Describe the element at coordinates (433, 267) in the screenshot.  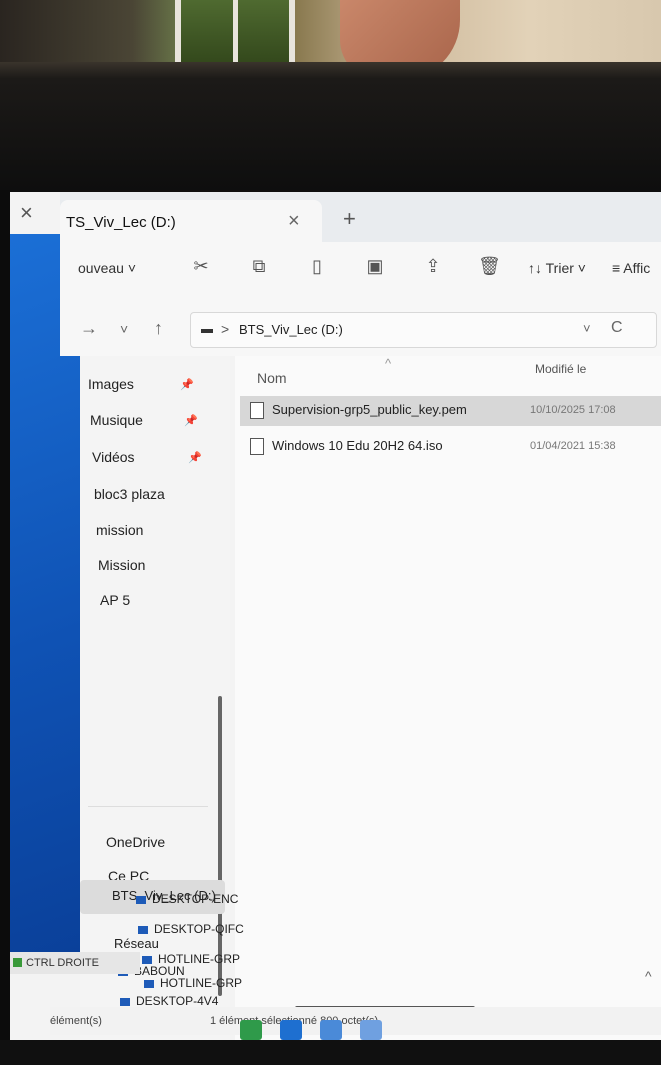
I see `share-icon: ⇪` at that location.